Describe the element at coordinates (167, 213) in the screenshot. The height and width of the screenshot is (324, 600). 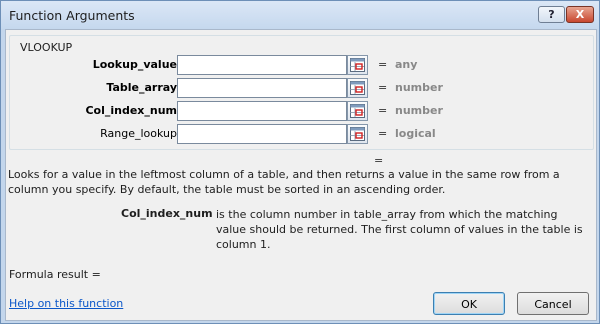
I see `argument-help-name: Col_index_num` at that location.